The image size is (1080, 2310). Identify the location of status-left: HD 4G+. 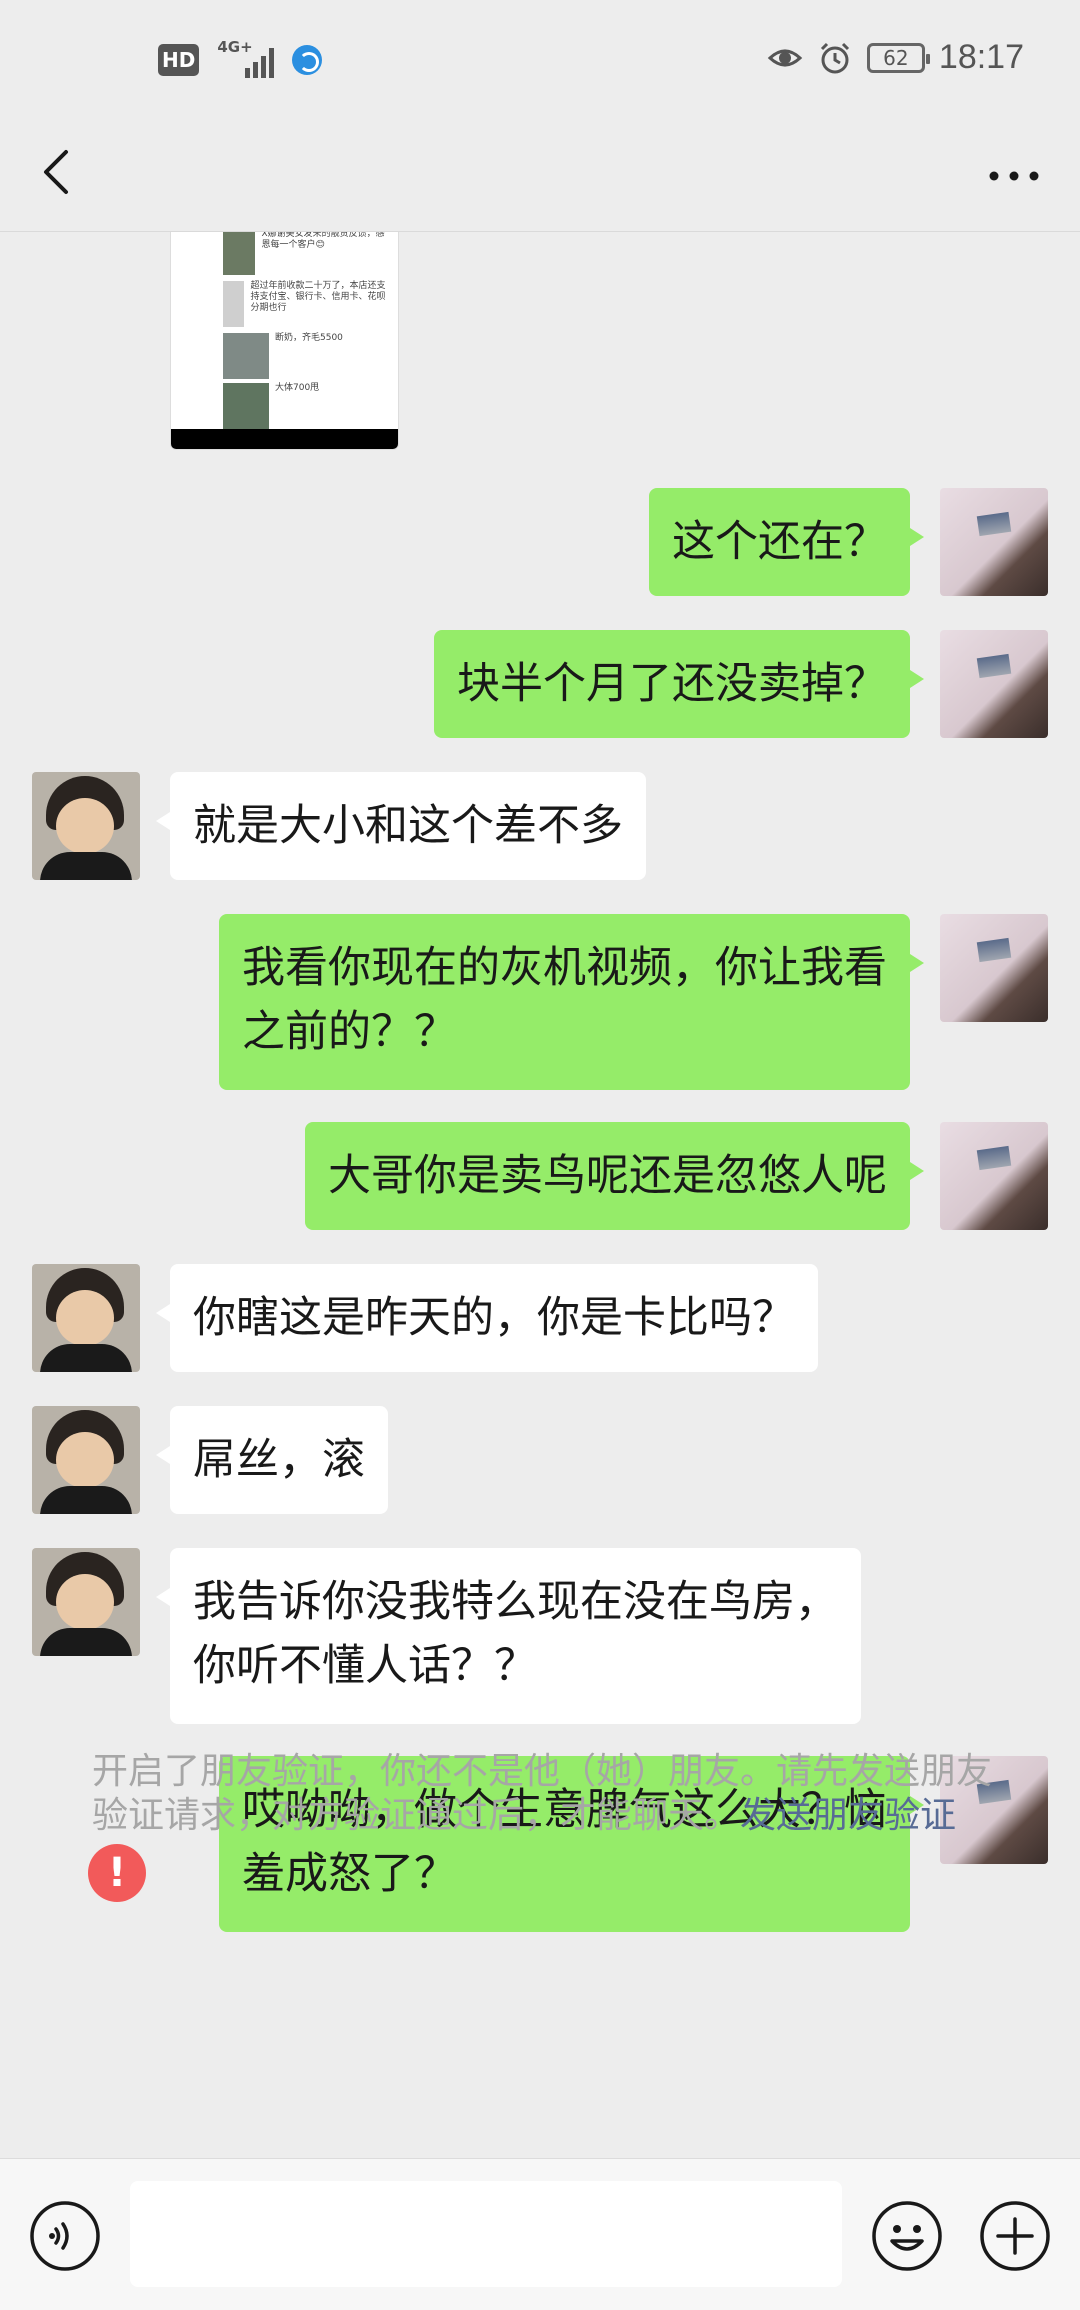
(240, 58).